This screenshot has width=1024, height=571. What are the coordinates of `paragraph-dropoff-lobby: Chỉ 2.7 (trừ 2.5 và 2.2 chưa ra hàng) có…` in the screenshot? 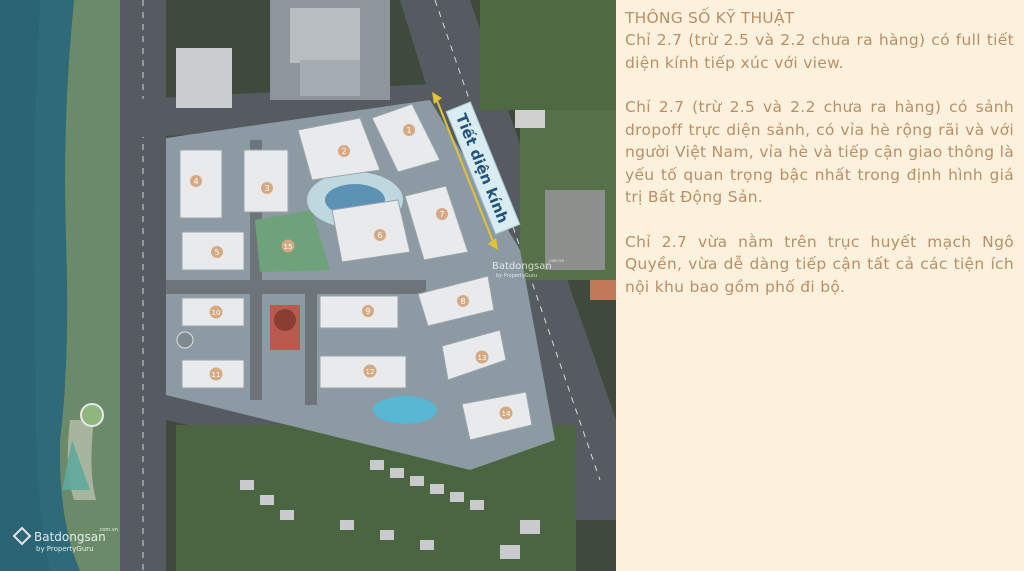 It's located at (819, 152).